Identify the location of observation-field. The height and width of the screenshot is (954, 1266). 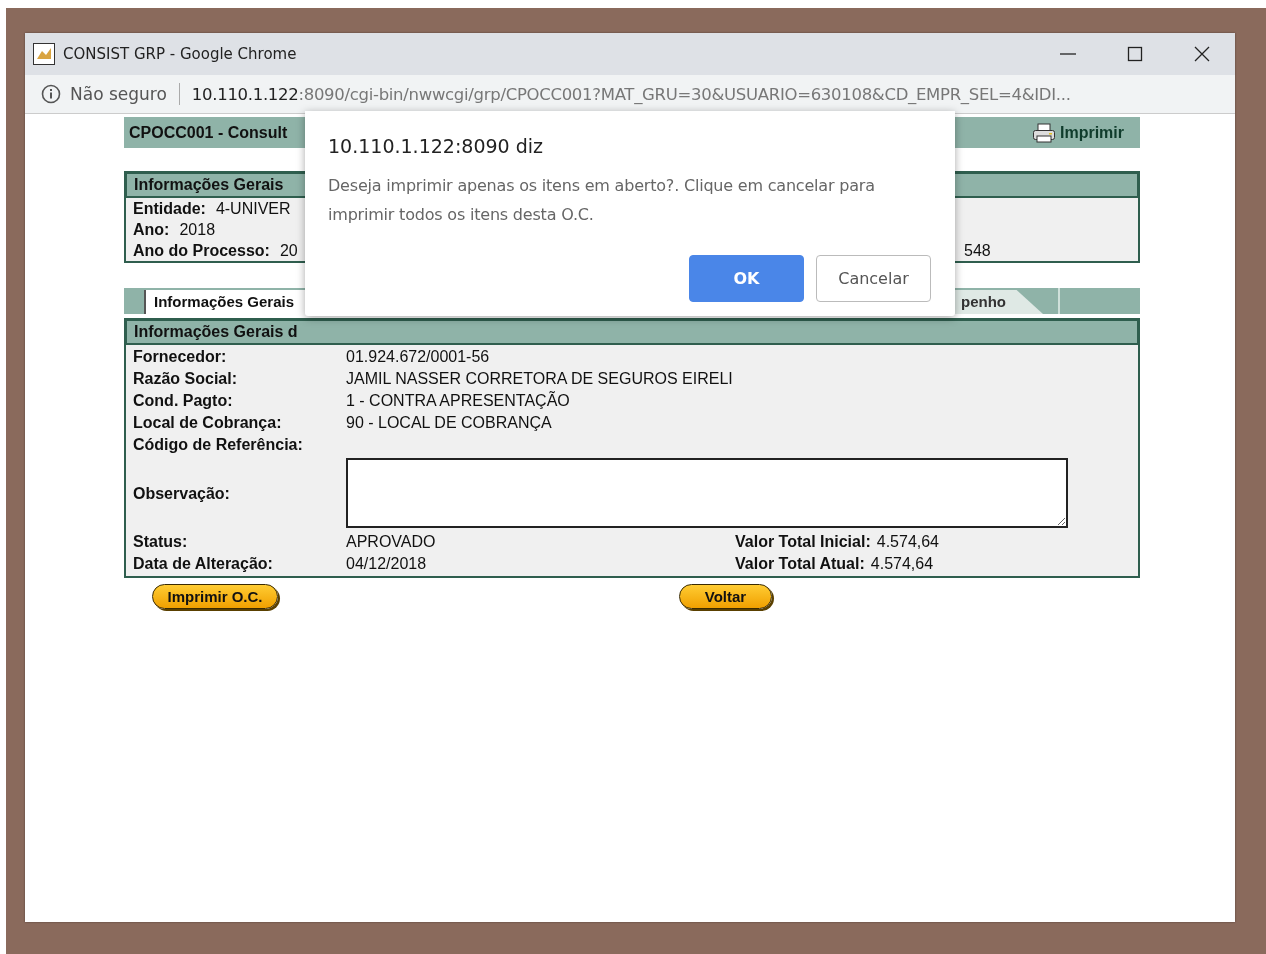
(707, 493).